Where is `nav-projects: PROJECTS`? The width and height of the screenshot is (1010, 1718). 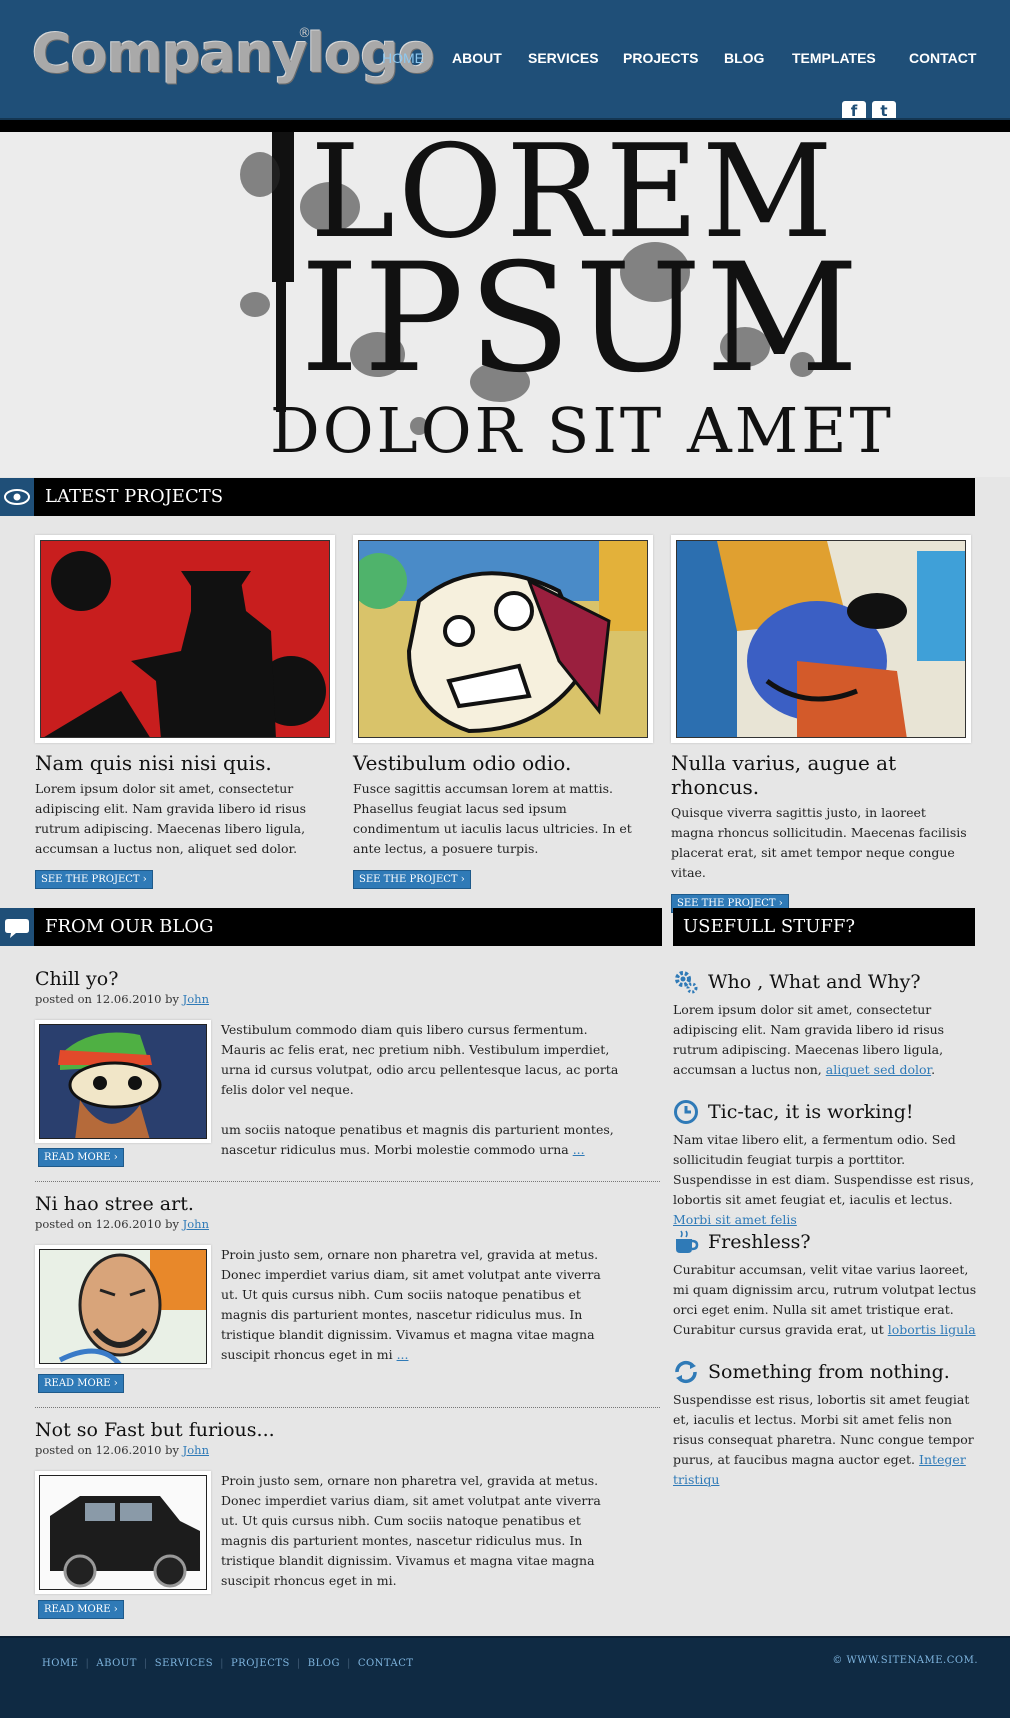
nav-projects: PROJECTS is located at coordinates (660, 58).